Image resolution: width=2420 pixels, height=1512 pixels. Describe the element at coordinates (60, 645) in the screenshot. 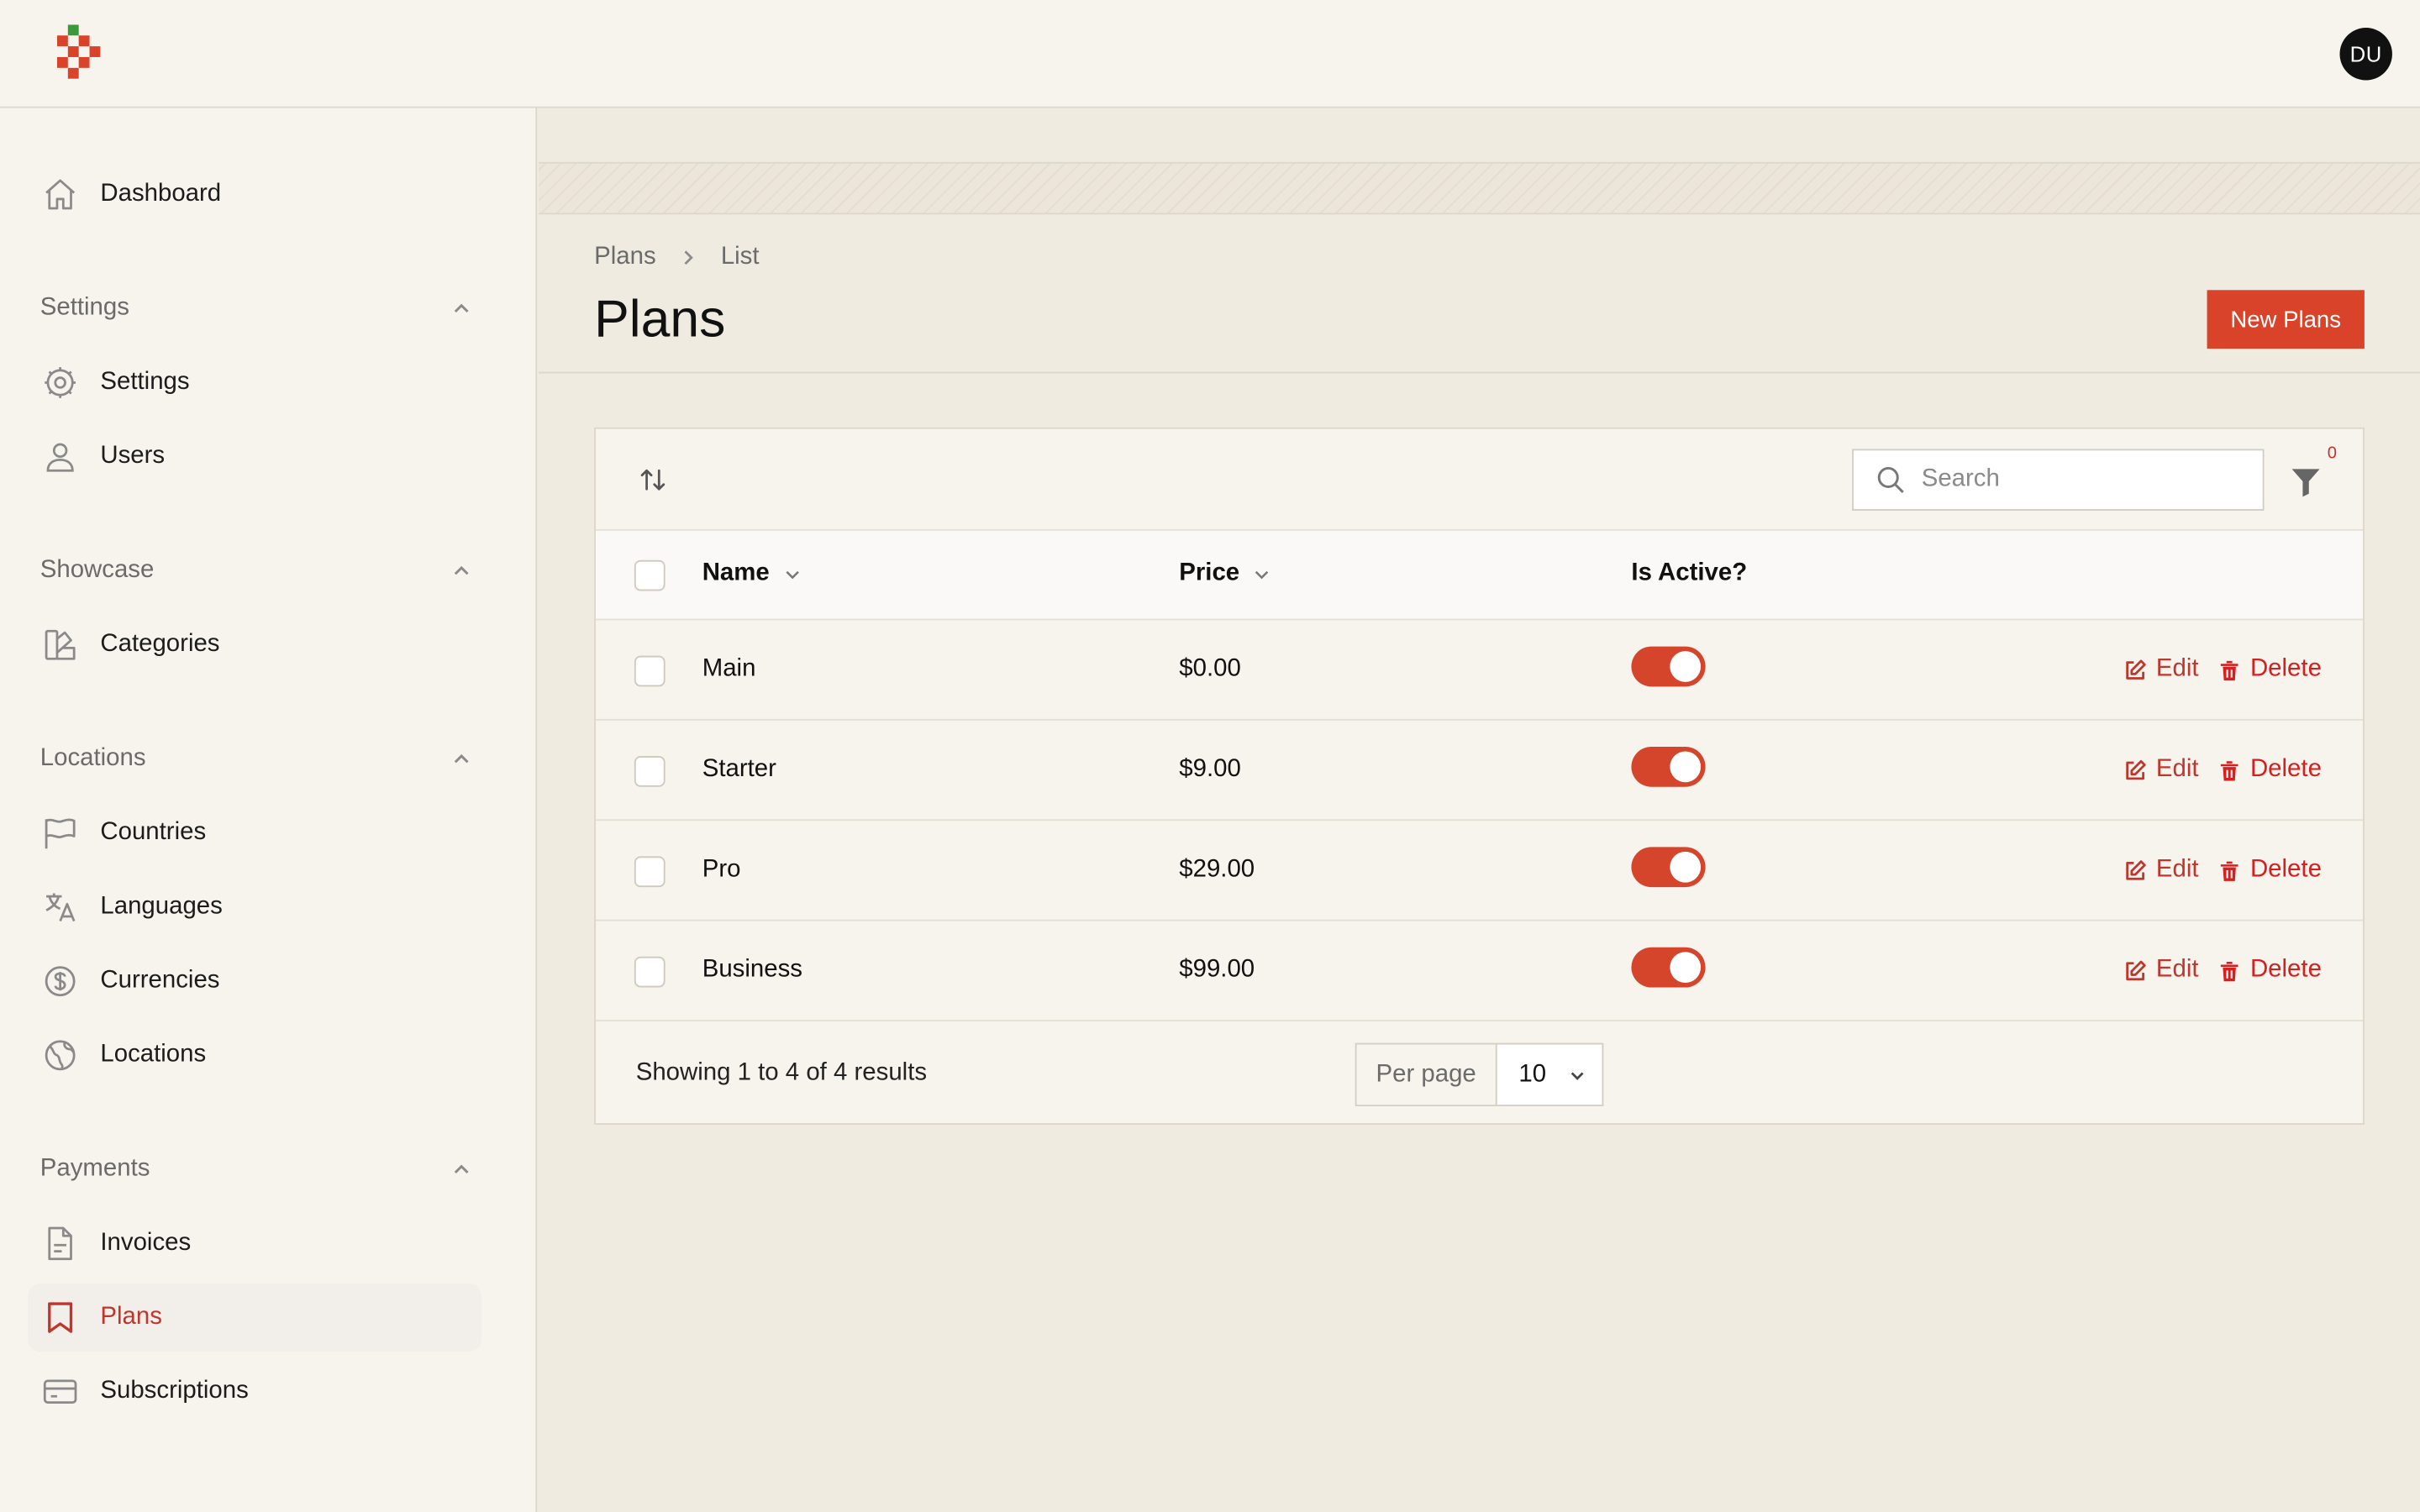

I see `swatch-icon` at that location.